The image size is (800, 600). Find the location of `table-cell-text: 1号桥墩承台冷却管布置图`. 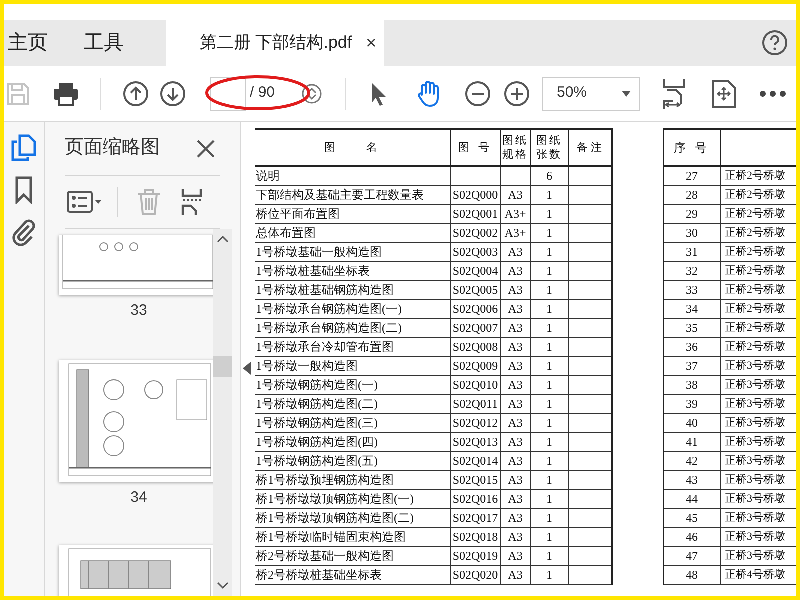

table-cell-text: 1号桥墩承台冷却管布置图 is located at coordinates (325, 347).